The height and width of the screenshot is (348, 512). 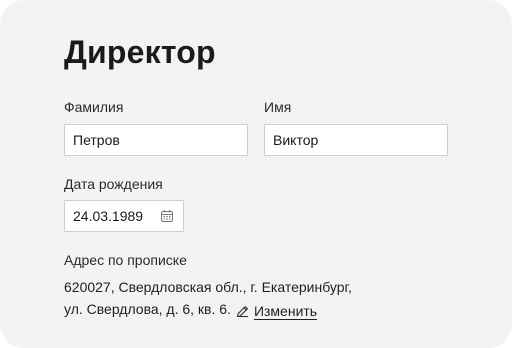 I want to click on address-line-2-container: ул. Свердлова, д. 6, кв. 6. Изменить, so click(x=214, y=309).